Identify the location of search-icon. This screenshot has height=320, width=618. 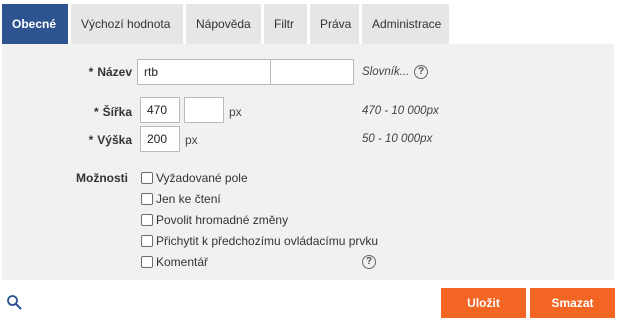
(14, 302).